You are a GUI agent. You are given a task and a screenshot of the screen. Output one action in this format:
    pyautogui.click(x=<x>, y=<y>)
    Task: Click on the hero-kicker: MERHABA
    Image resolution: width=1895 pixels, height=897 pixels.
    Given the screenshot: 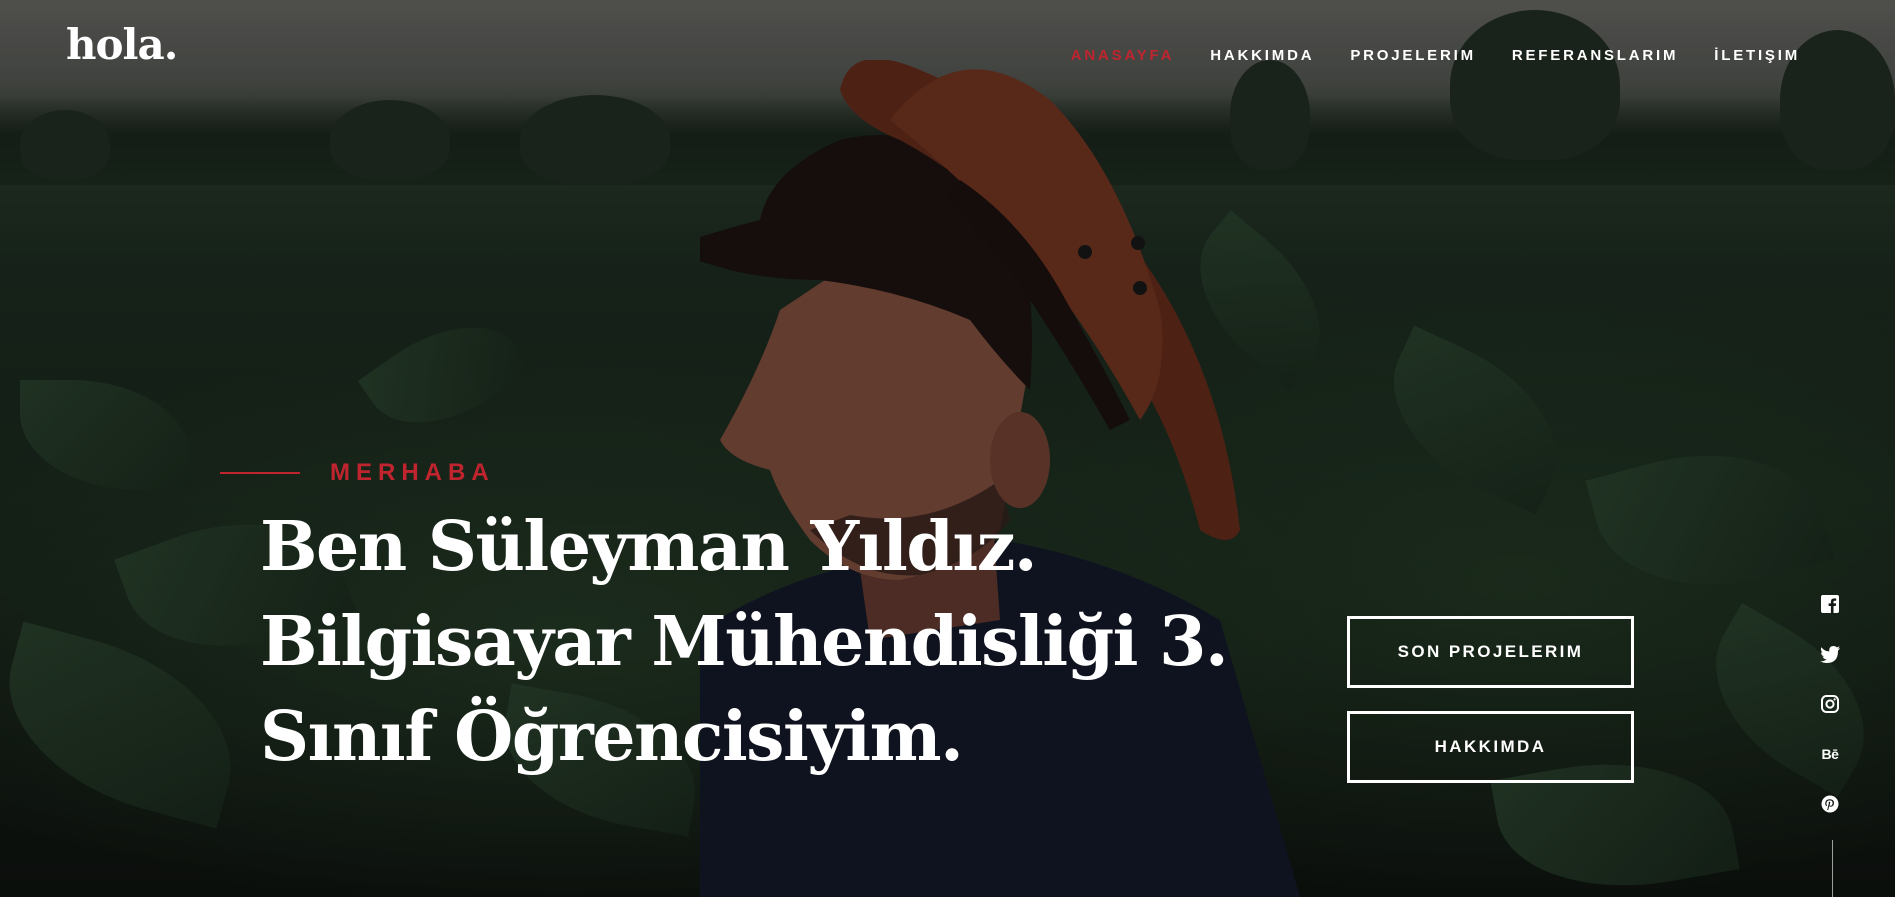 What is the action you would take?
    pyautogui.click(x=357, y=473)
    